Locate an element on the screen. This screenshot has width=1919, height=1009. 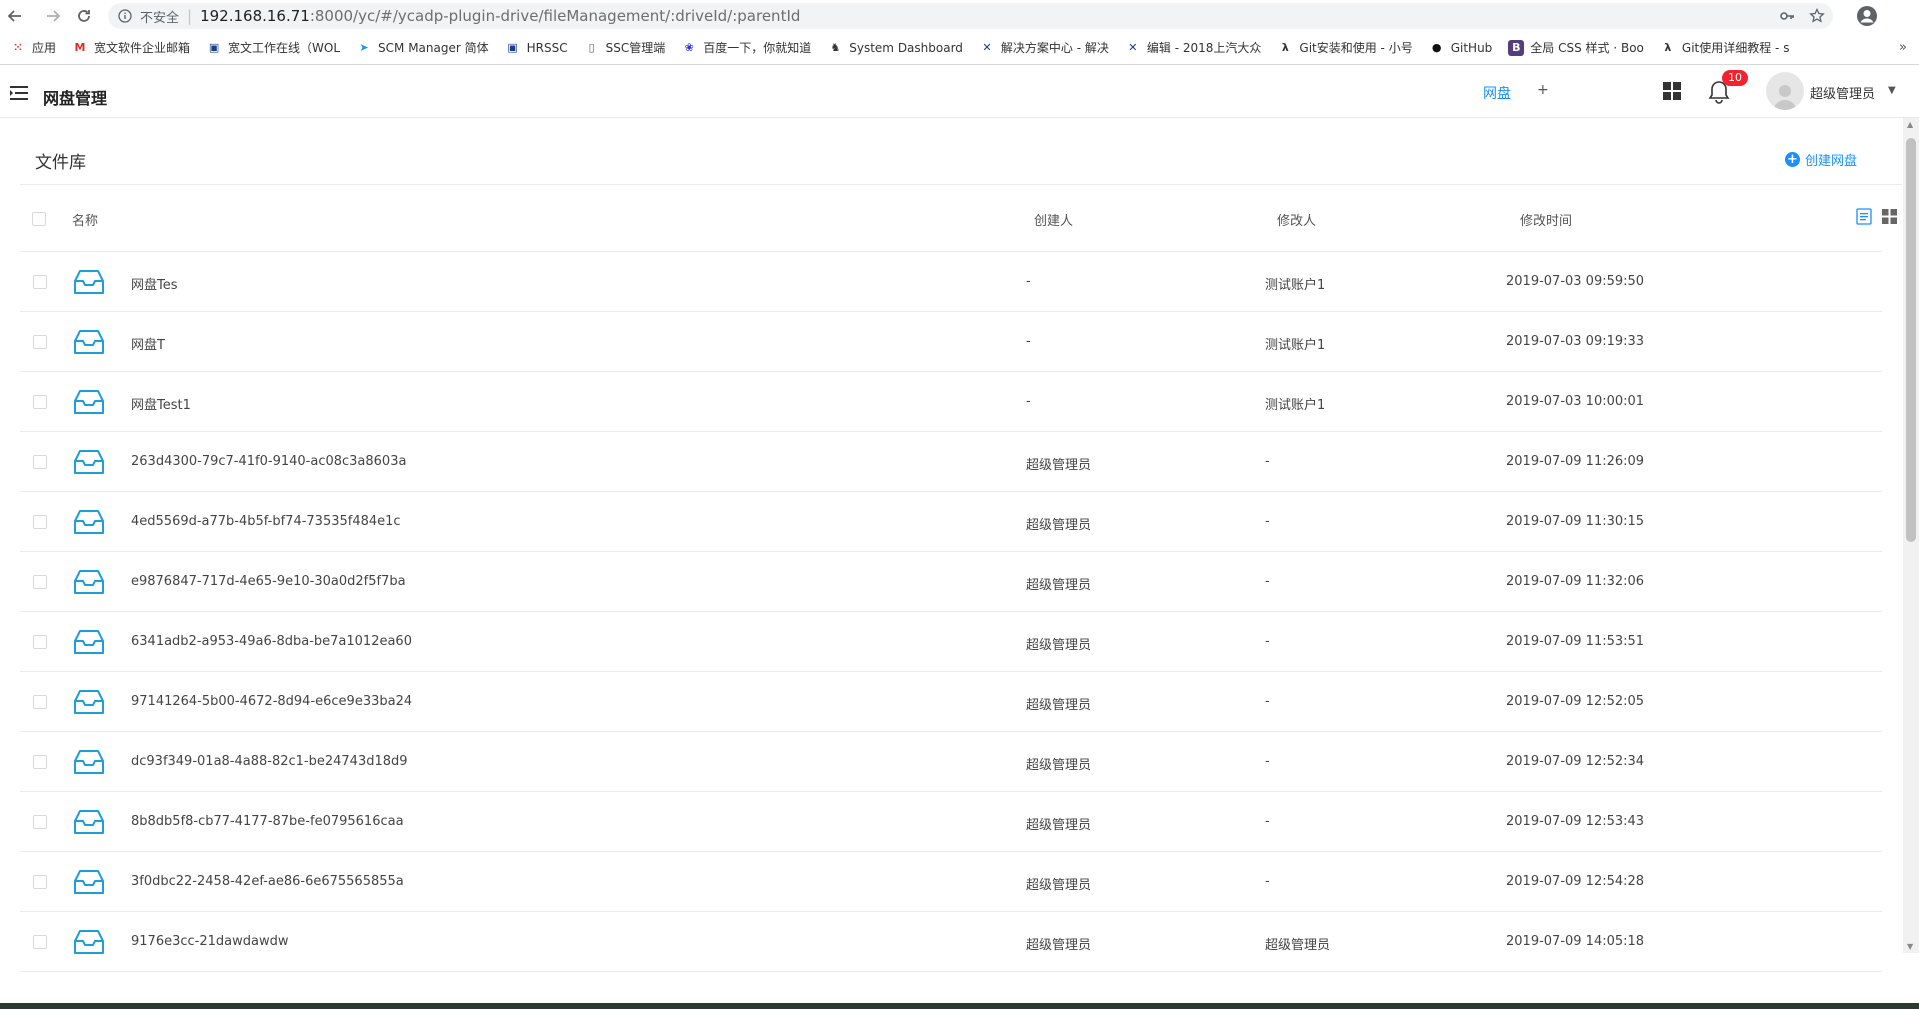
bookmark-item: λ Git使用详细教程 - s is located at coordinates (1724, 47).